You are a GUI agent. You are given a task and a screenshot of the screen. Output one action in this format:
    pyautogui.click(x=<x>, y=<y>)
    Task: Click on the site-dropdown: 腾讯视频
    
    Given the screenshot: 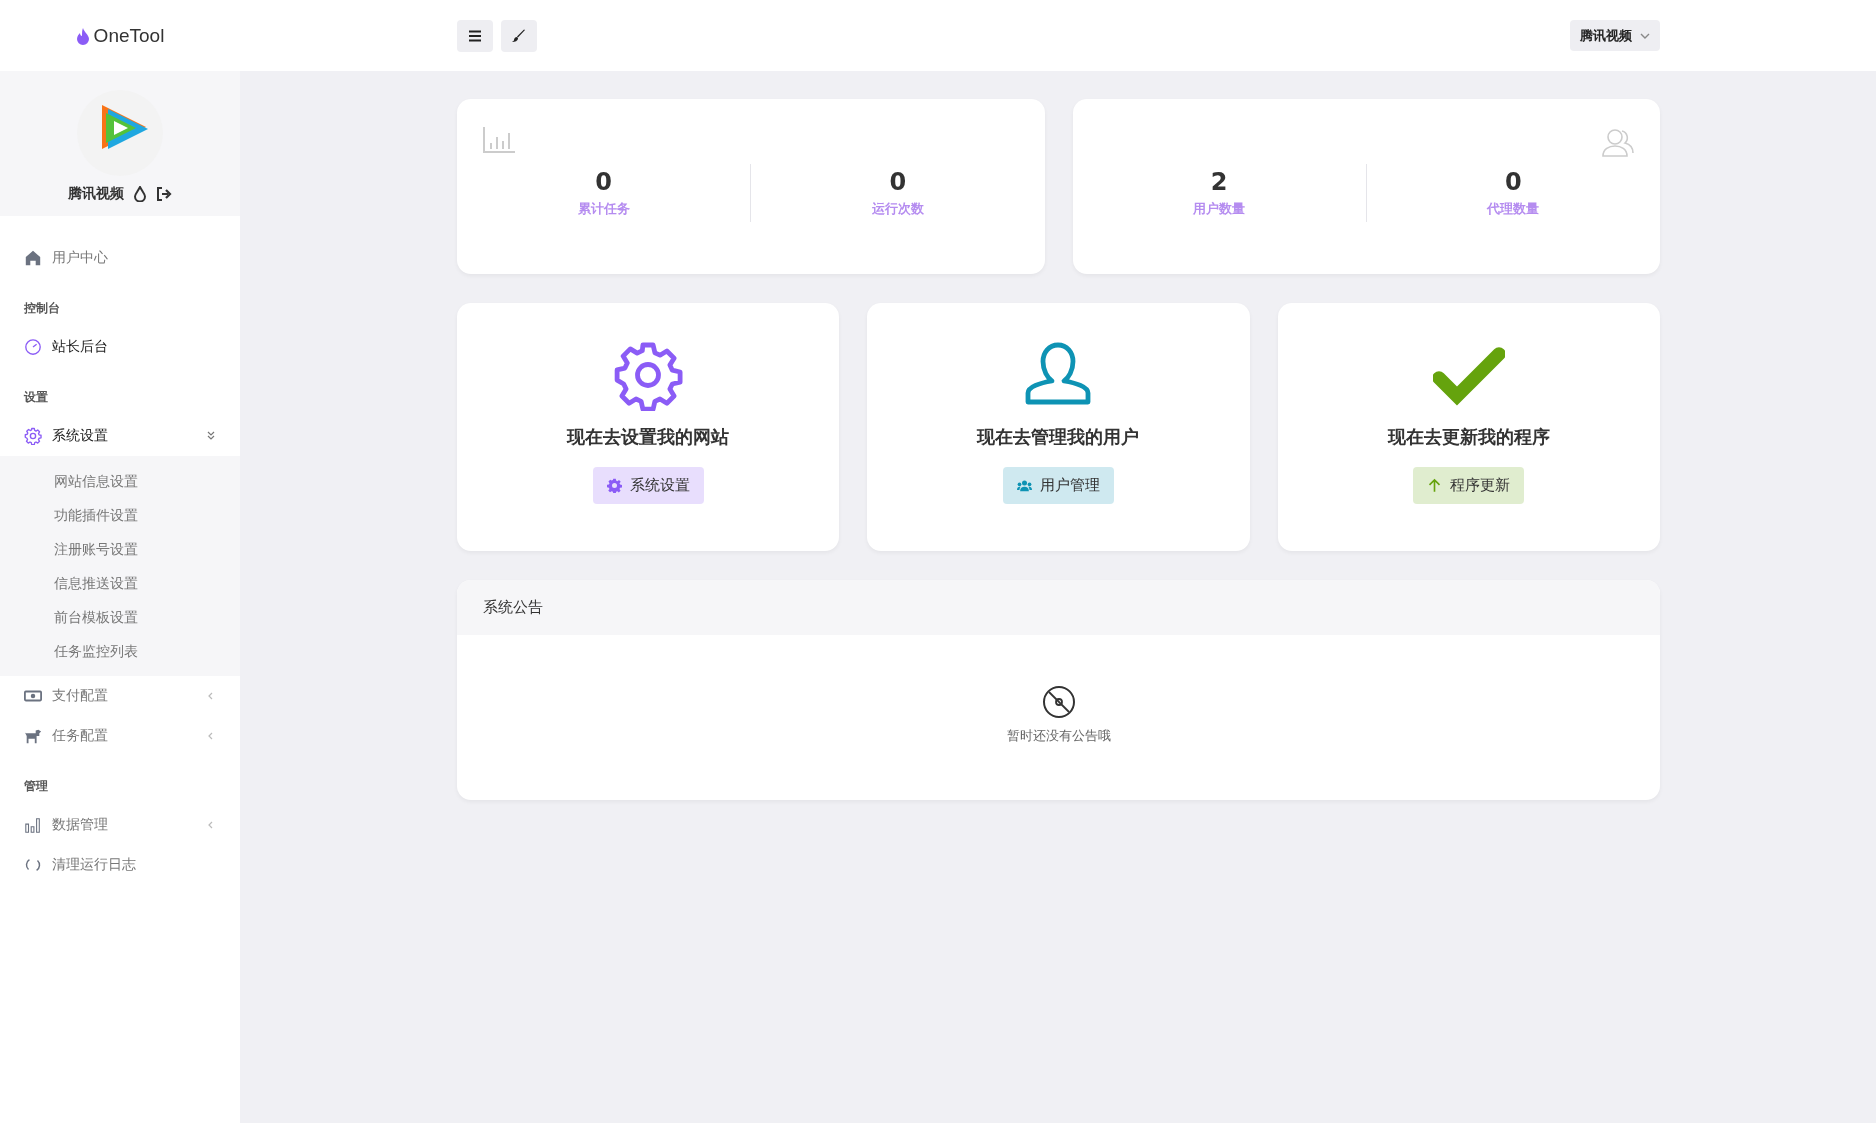 What is the action you would take?
    pyautogui.click(x=1615, y=35)
    